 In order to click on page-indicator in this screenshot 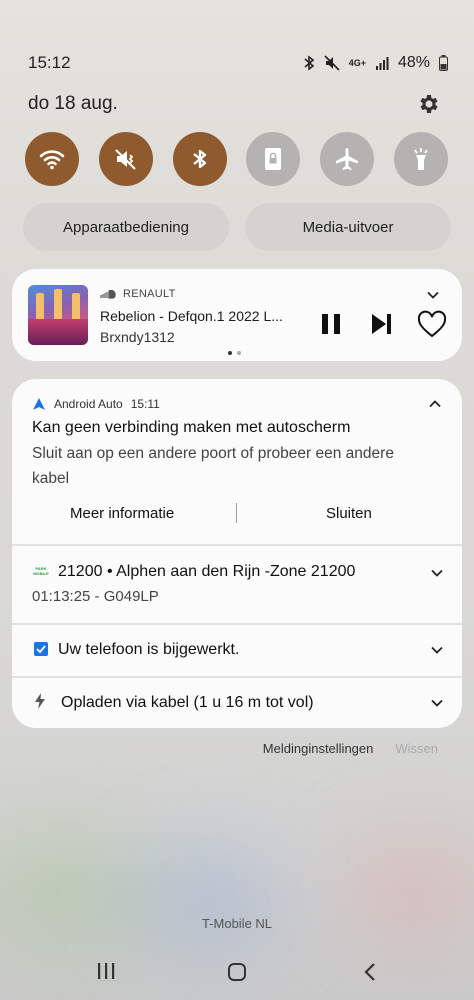, I will do `click(234, 353)`.